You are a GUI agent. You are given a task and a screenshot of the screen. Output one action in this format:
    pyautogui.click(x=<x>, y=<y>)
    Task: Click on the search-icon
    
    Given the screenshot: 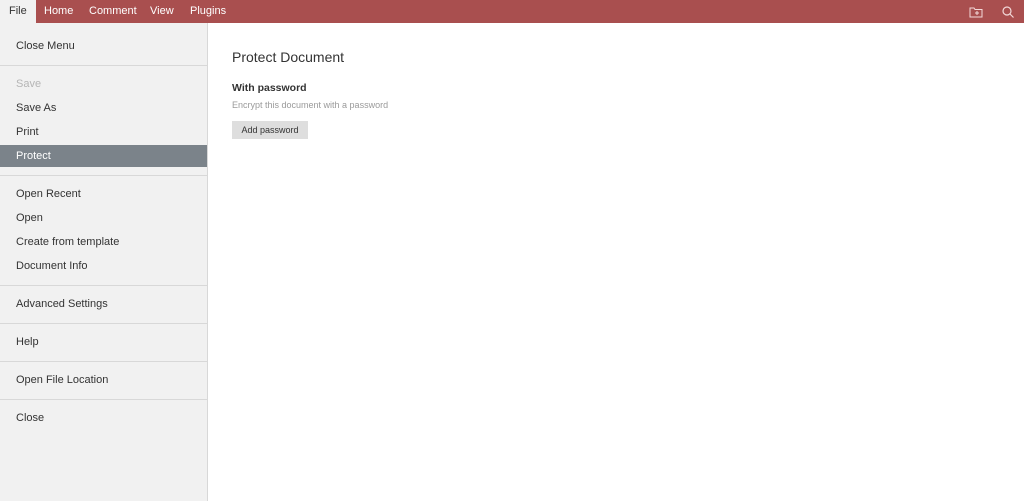 What is the action you would take?
    pyautogui.click(x=1008, y=12)
    